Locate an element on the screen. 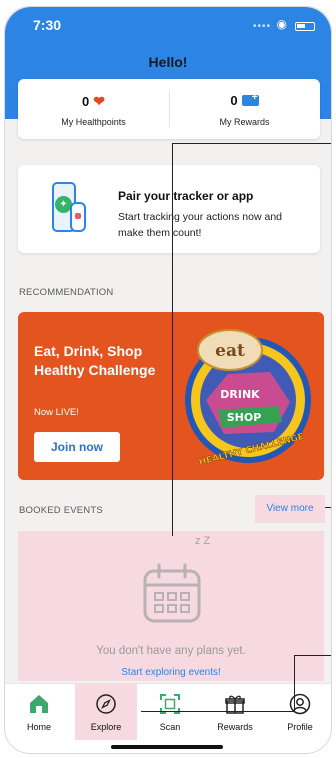  home-icon is located at coordinates (39, 704).